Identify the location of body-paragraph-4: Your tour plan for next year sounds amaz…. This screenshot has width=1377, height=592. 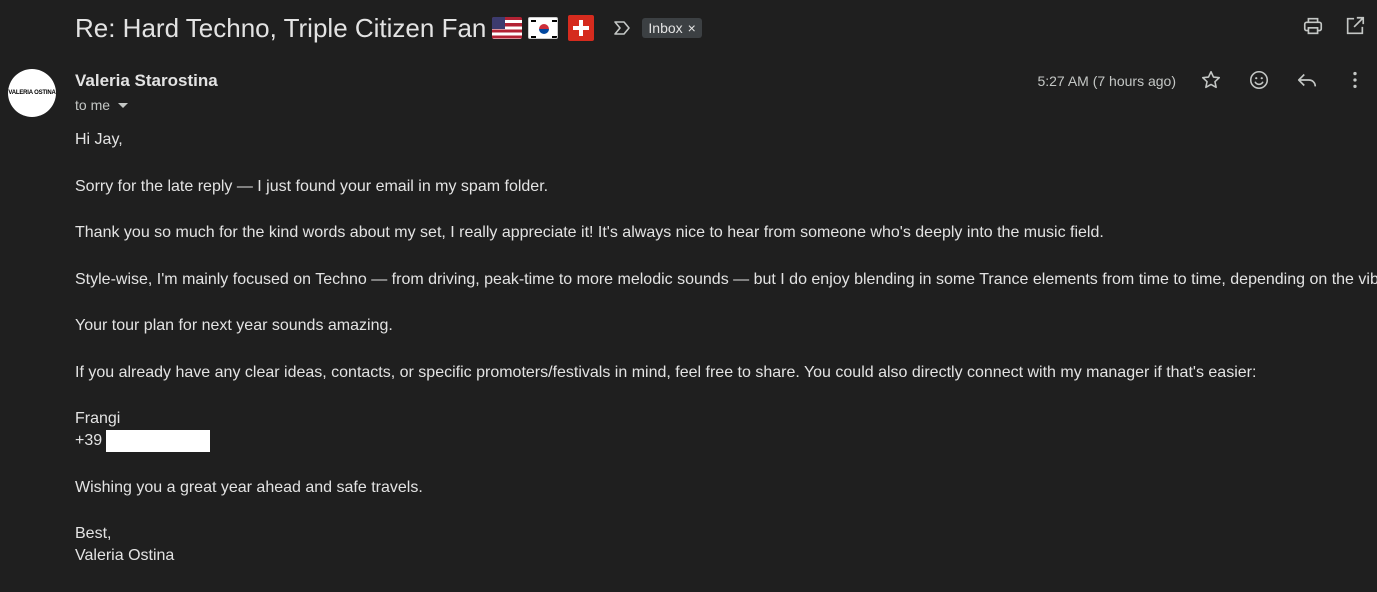
(234, 325).